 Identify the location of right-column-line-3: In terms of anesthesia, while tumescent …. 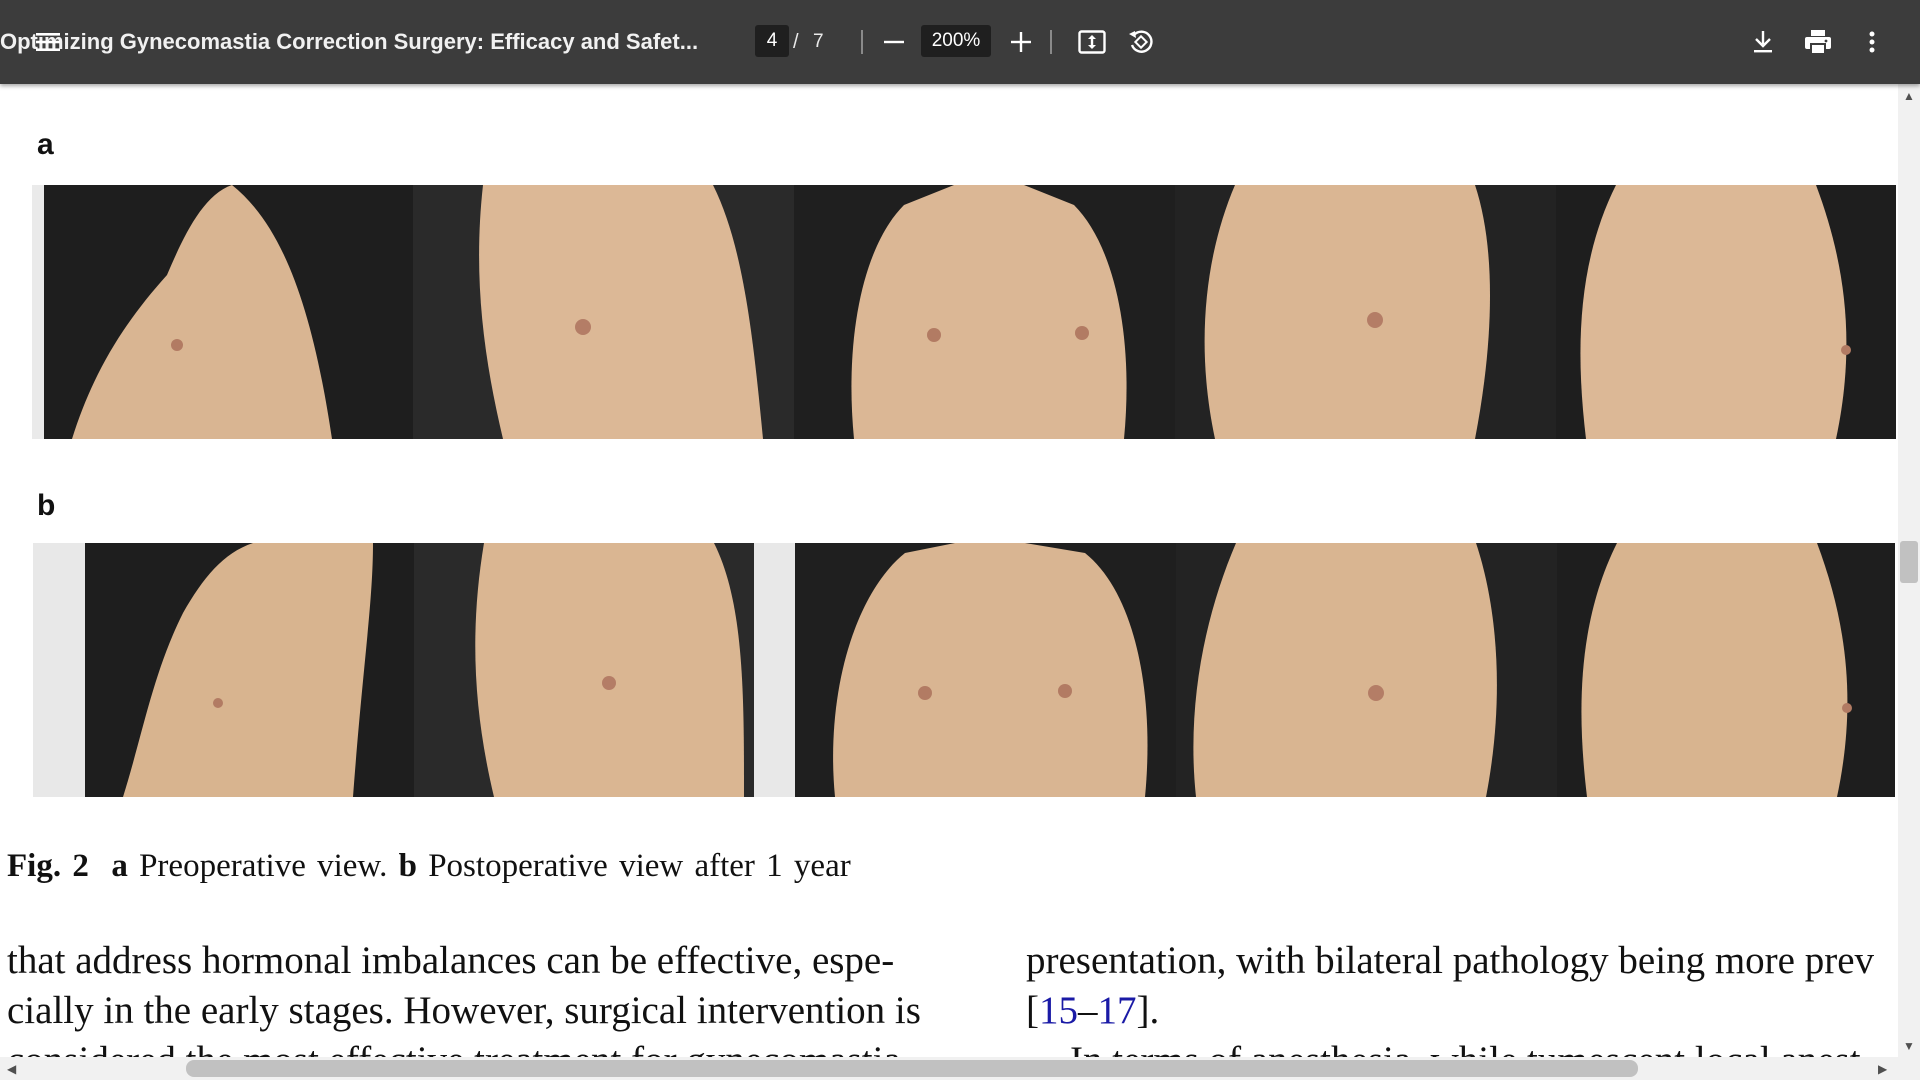
(1465, 1046).